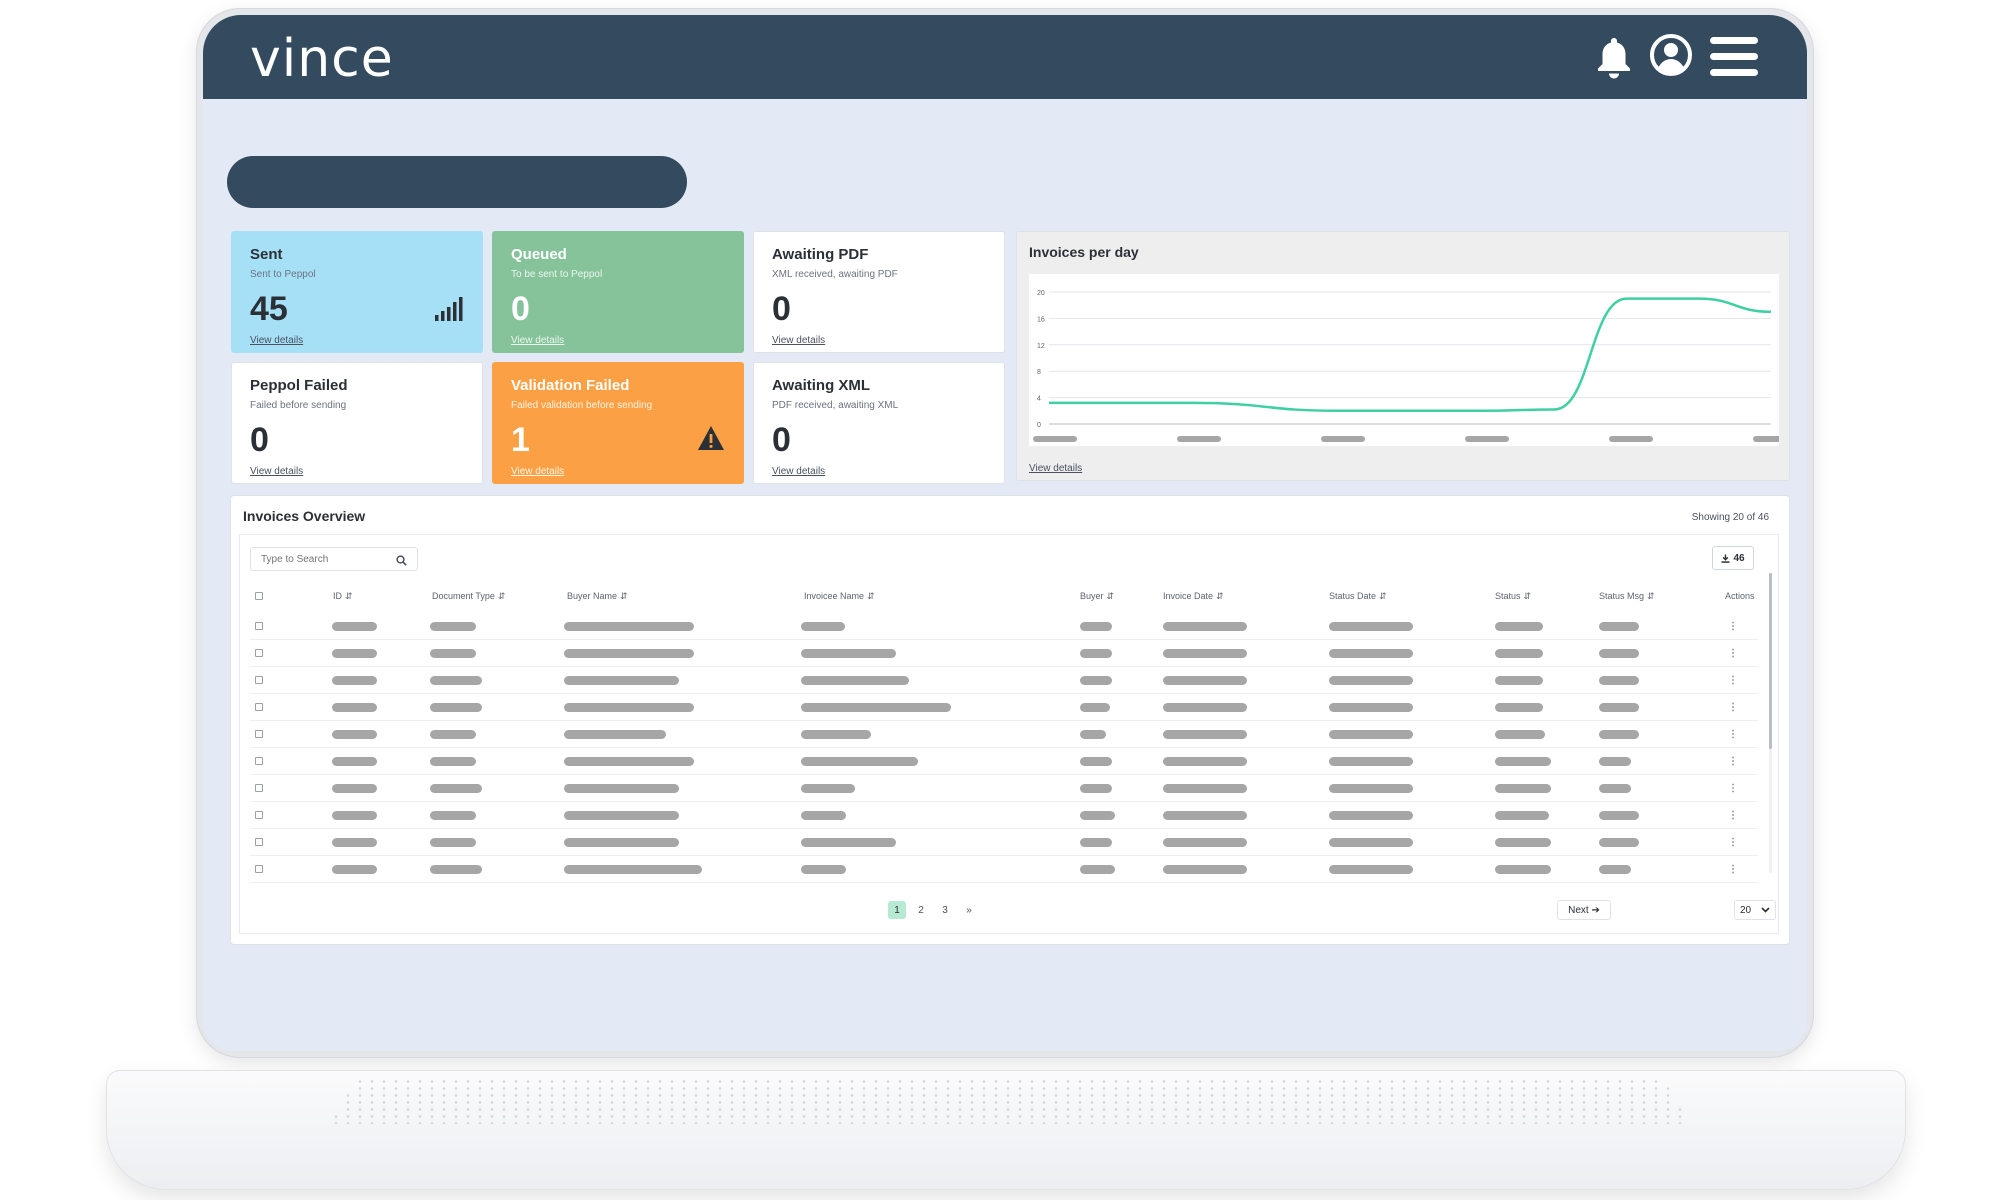 The image size is (2000, 1200). I want to click on page-3-button: 3, so click(945, 910).